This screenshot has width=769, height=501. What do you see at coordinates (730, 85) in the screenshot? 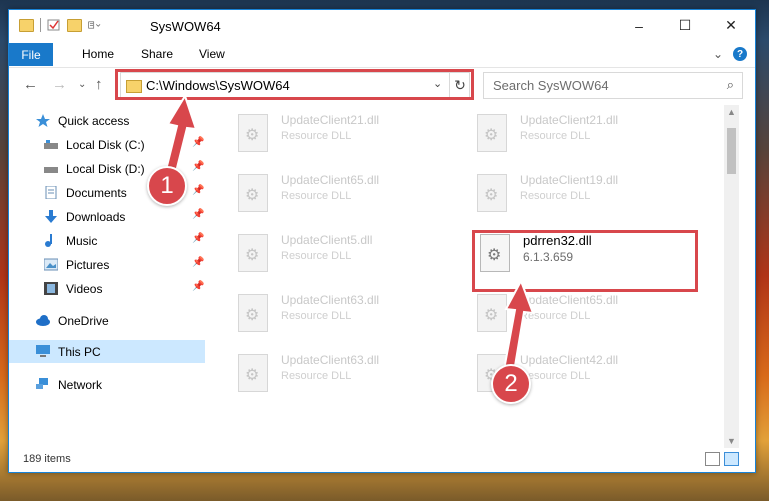
I see `search-icon: ⌕` at bounding box center [730, 85].